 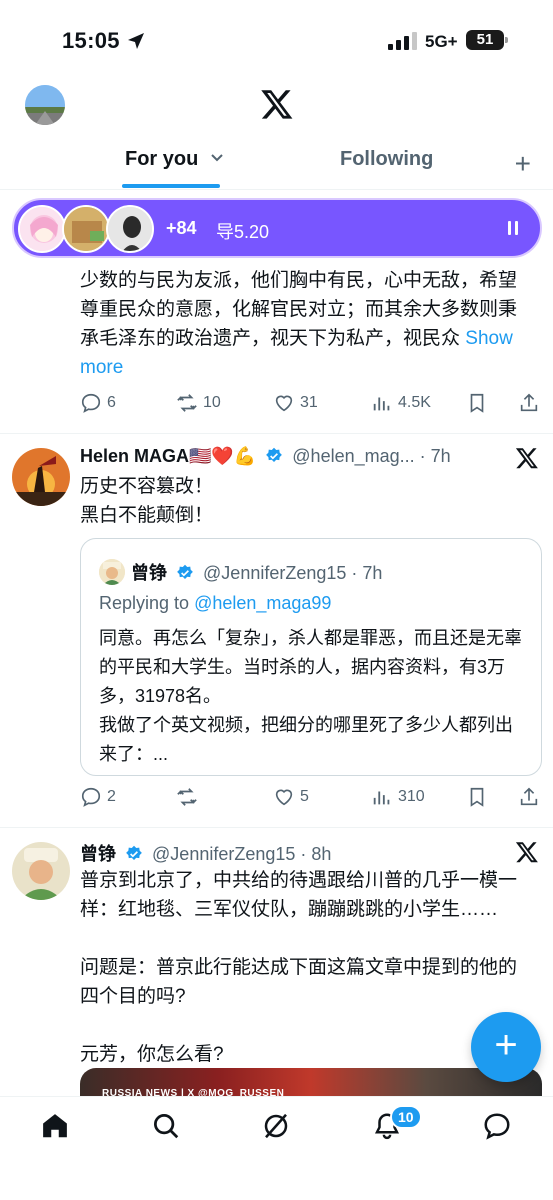 What do you see at coordinates (217, 158) in the screenshot?
I see `chevron-down-icon` at bounding box center [217, 158].